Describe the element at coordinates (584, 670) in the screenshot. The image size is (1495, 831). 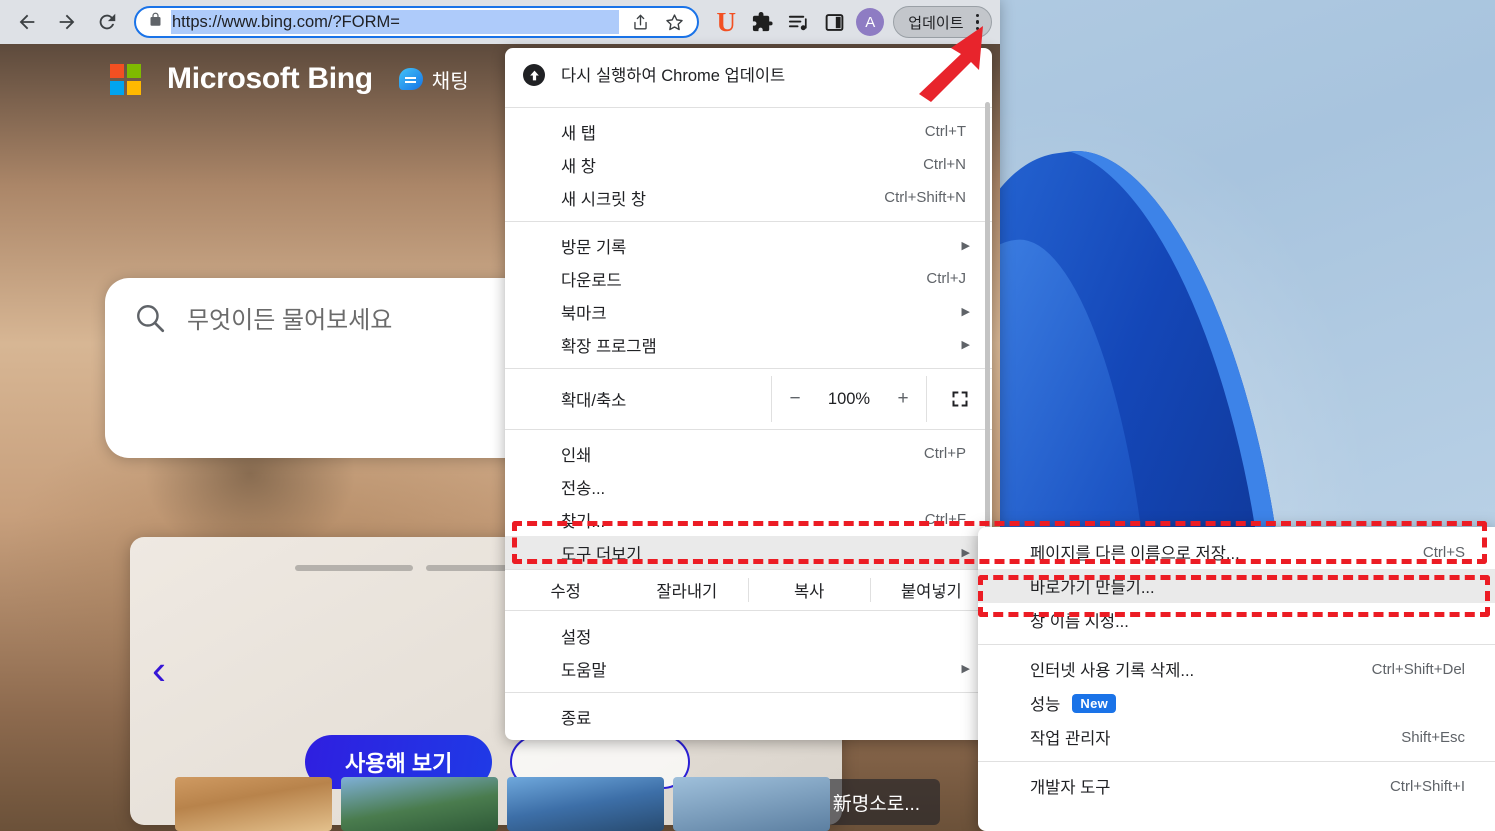
I see `menu-item-label: 도움말` at that location.